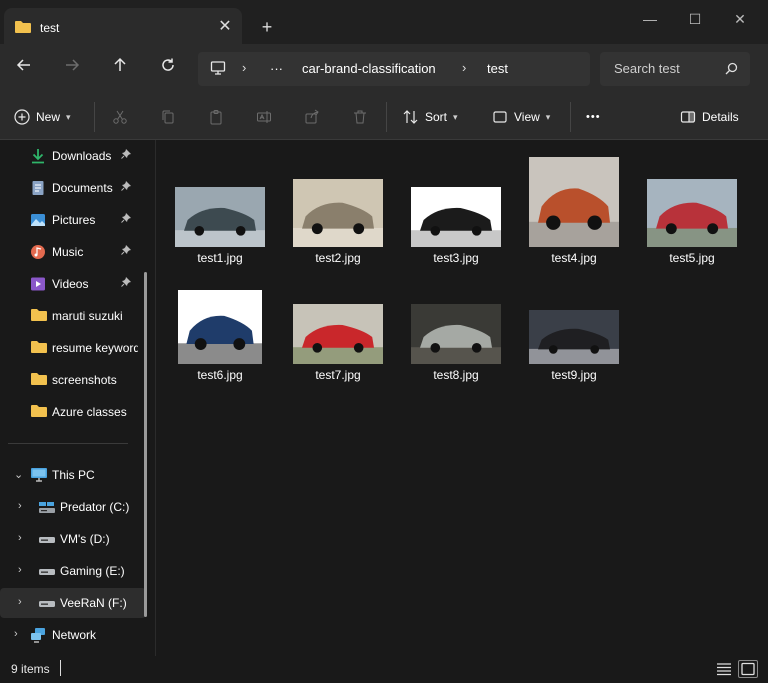  I want to click on sort-button: Sort ▾, so click(430, 117).